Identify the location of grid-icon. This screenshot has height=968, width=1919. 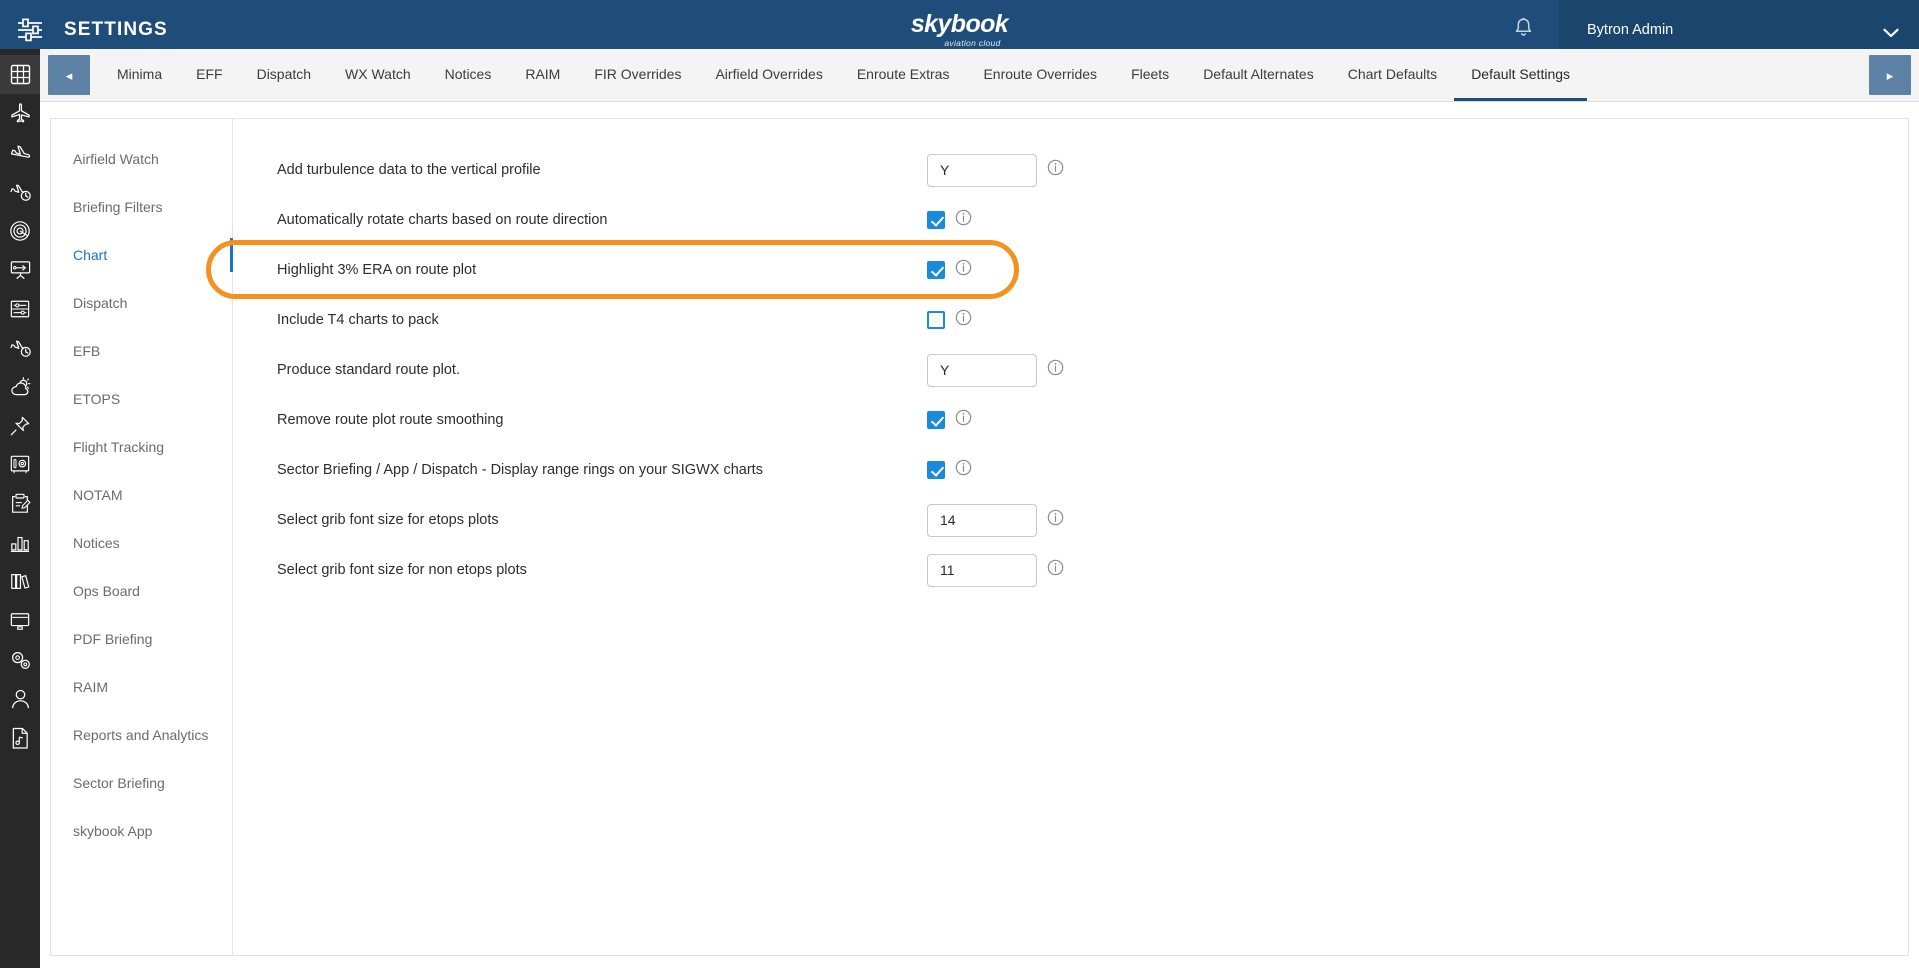
(20, 74).